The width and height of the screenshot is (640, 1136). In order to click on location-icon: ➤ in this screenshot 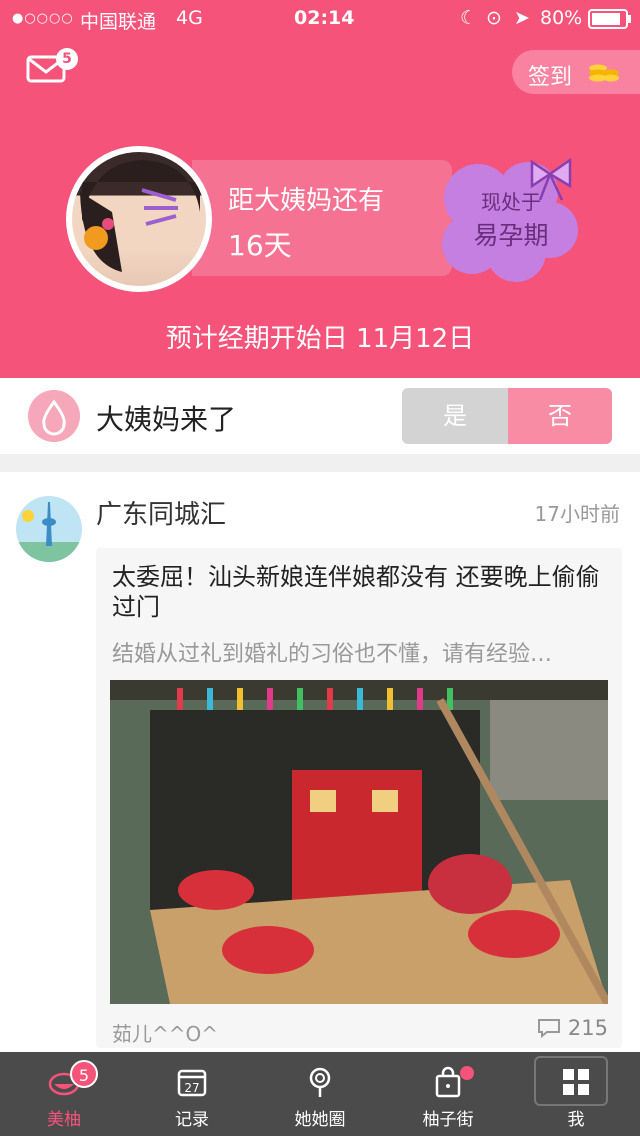, I will do `click(522, 18)`.